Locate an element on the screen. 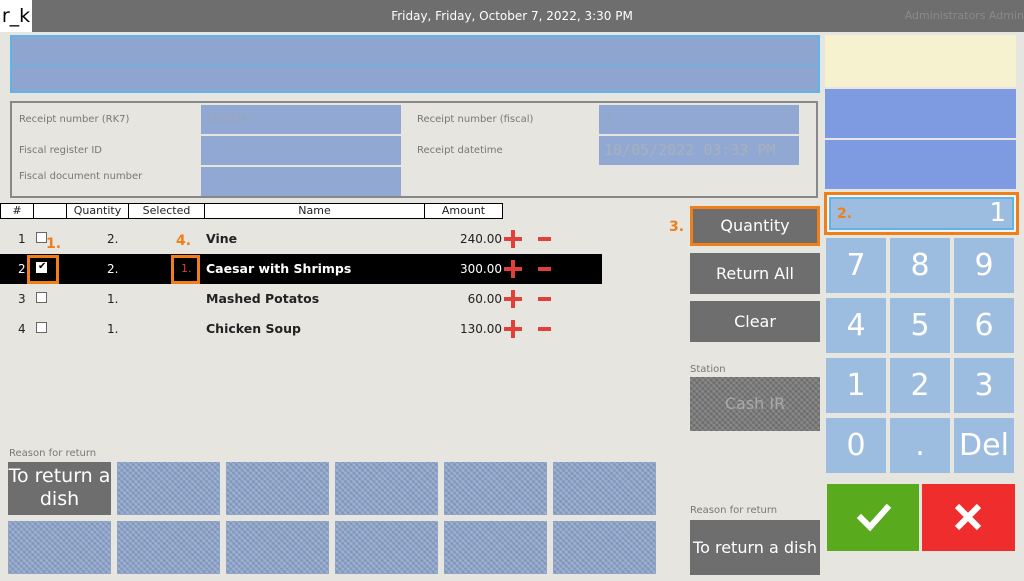  table-row: 3 1. Mashed Potatos 60.00 is located at coordinates (301, 299).